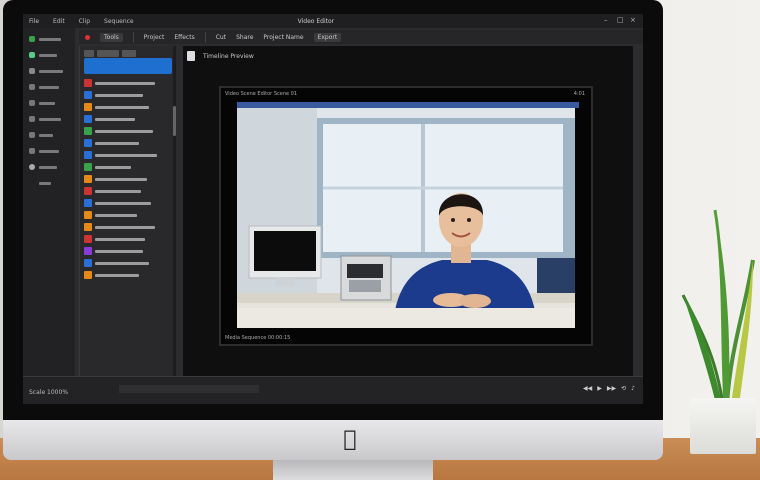 This screenshot has width=760, height=480. Describe the element at coordinates (633, 20) in the screenshot. I see `close-icon: ×` at that location.